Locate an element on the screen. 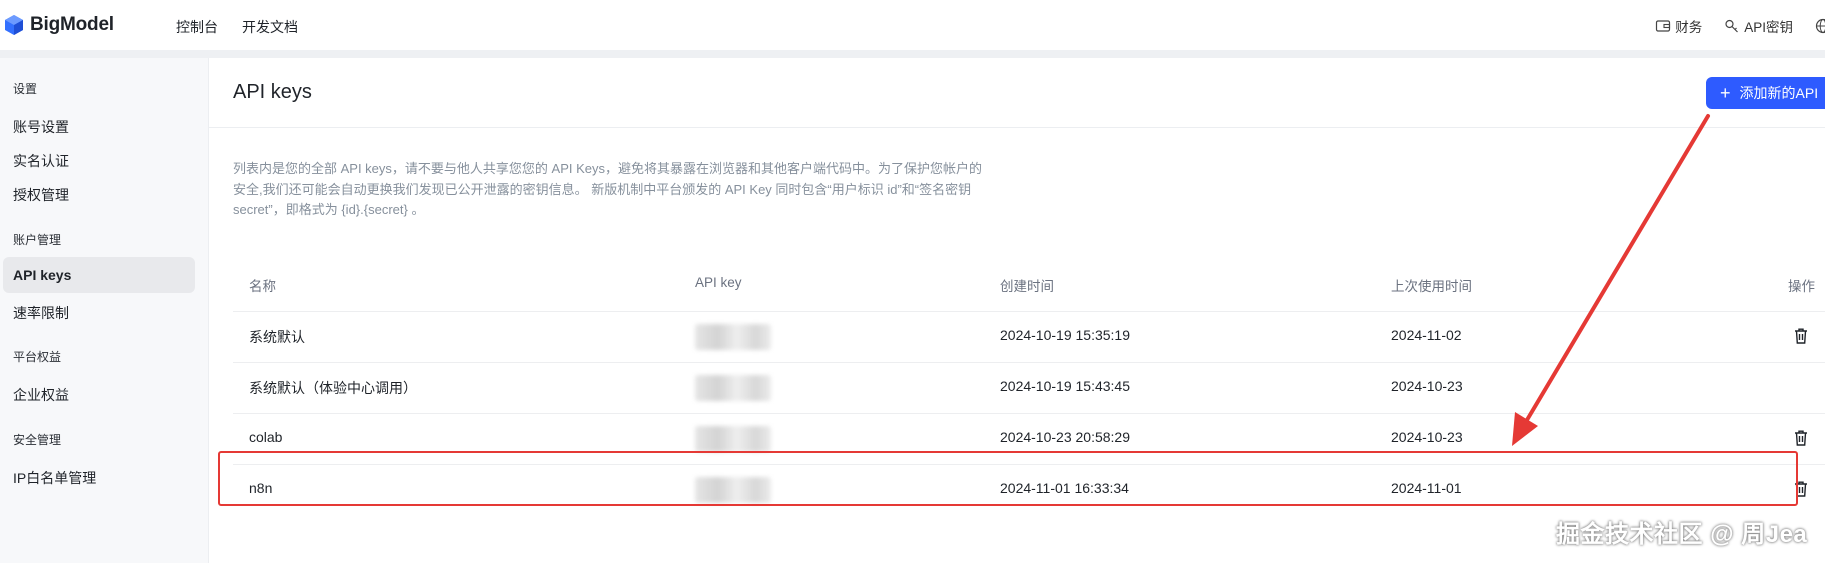 The height and width of the screenshot is (563, 1825). add-api-key-button: + 添加新的API is located at coordinates (1765, 93).